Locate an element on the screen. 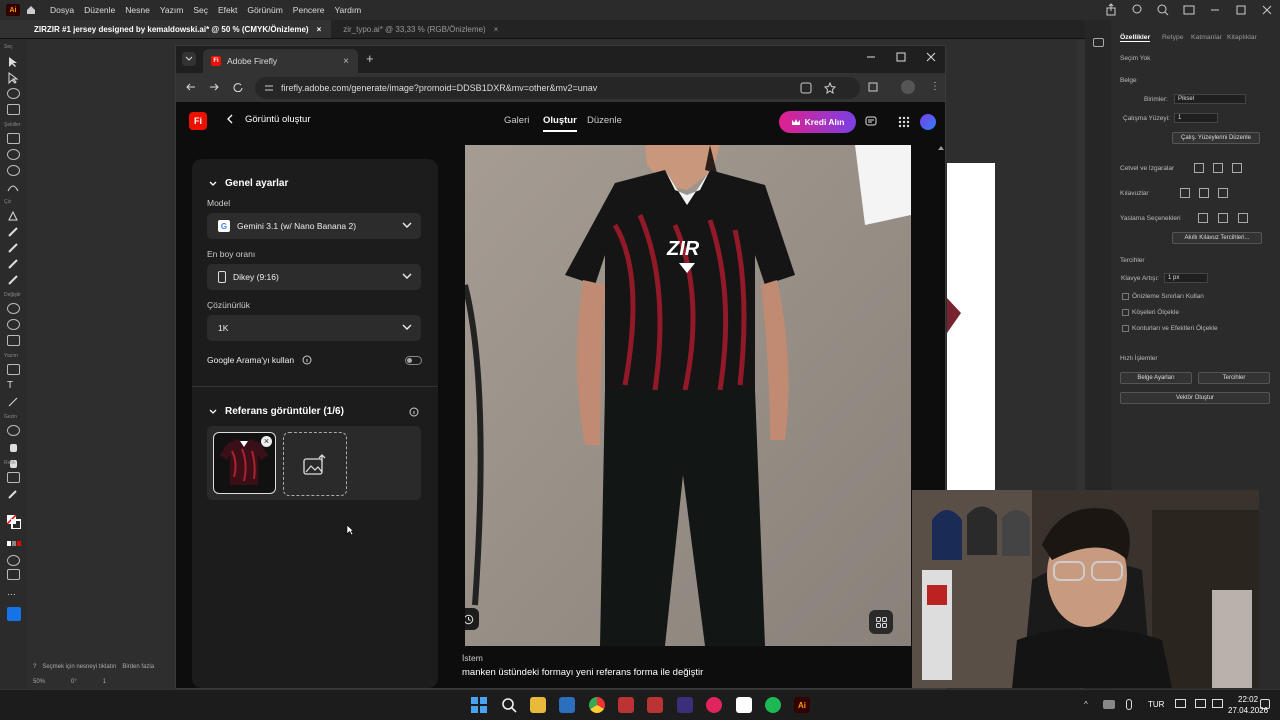  feedback-icon is located at coordinates (871, 122).